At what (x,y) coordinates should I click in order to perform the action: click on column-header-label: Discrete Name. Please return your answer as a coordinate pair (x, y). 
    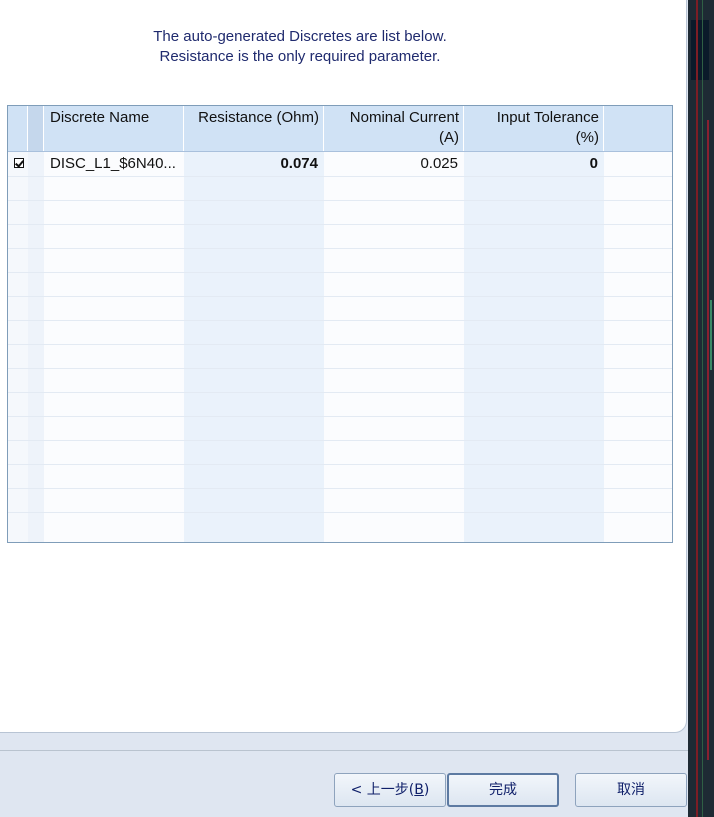
    Looking at the image, I should click on (100, 117).